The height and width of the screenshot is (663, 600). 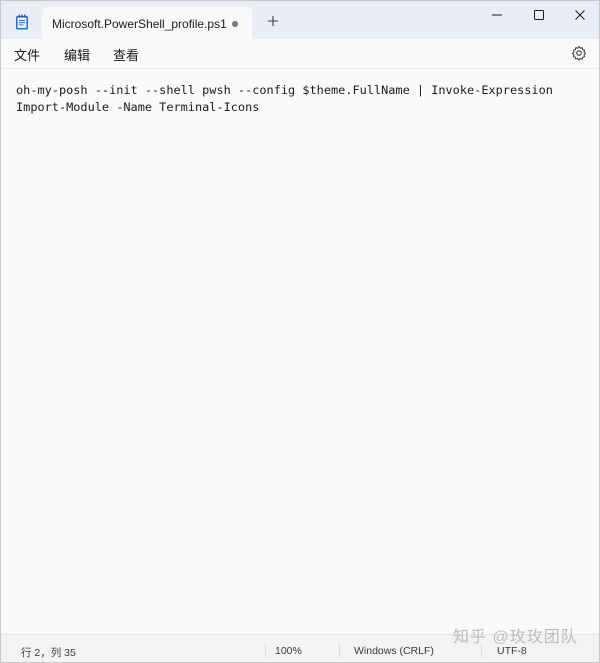 I want to click on plus-icon, so click(x=273, y=21).